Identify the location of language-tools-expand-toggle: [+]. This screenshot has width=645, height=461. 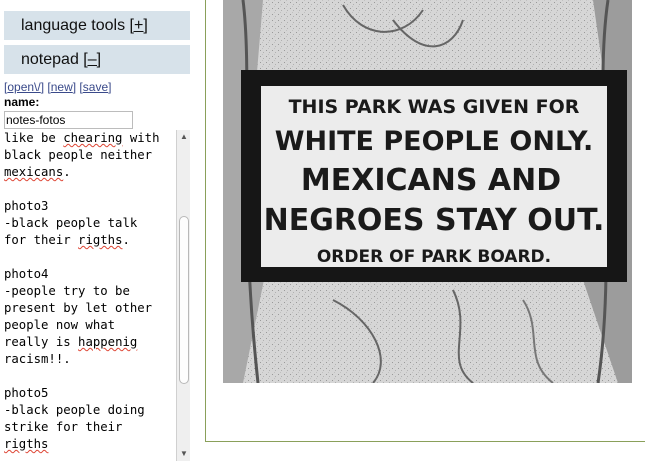
(139, 25).